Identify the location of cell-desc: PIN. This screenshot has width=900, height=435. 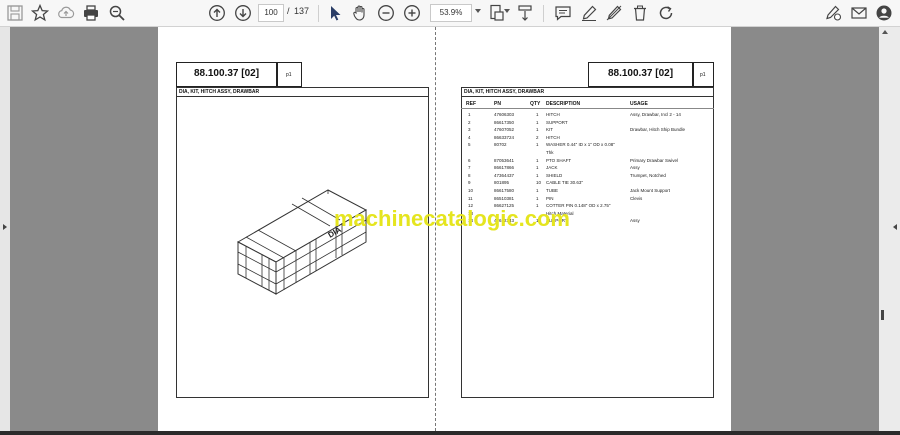
(550, 198).